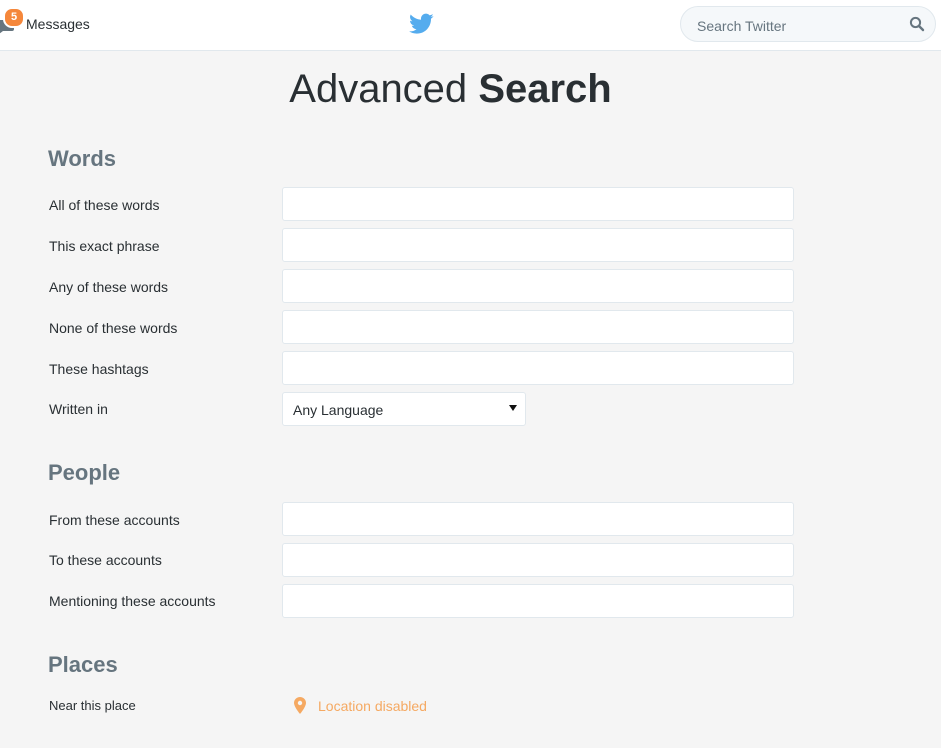 The image size is (941, 748). I want to click on exact-phrase-input, so click(538, 245).